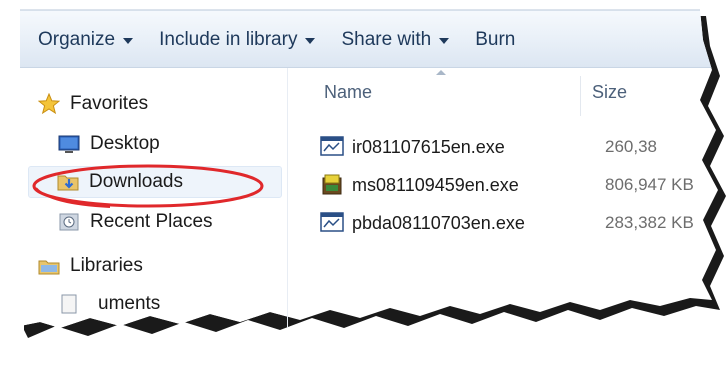  Describe the element at coordinates (128, 41) in the screenshot. I see `organize-dropdown-icon` at that location.